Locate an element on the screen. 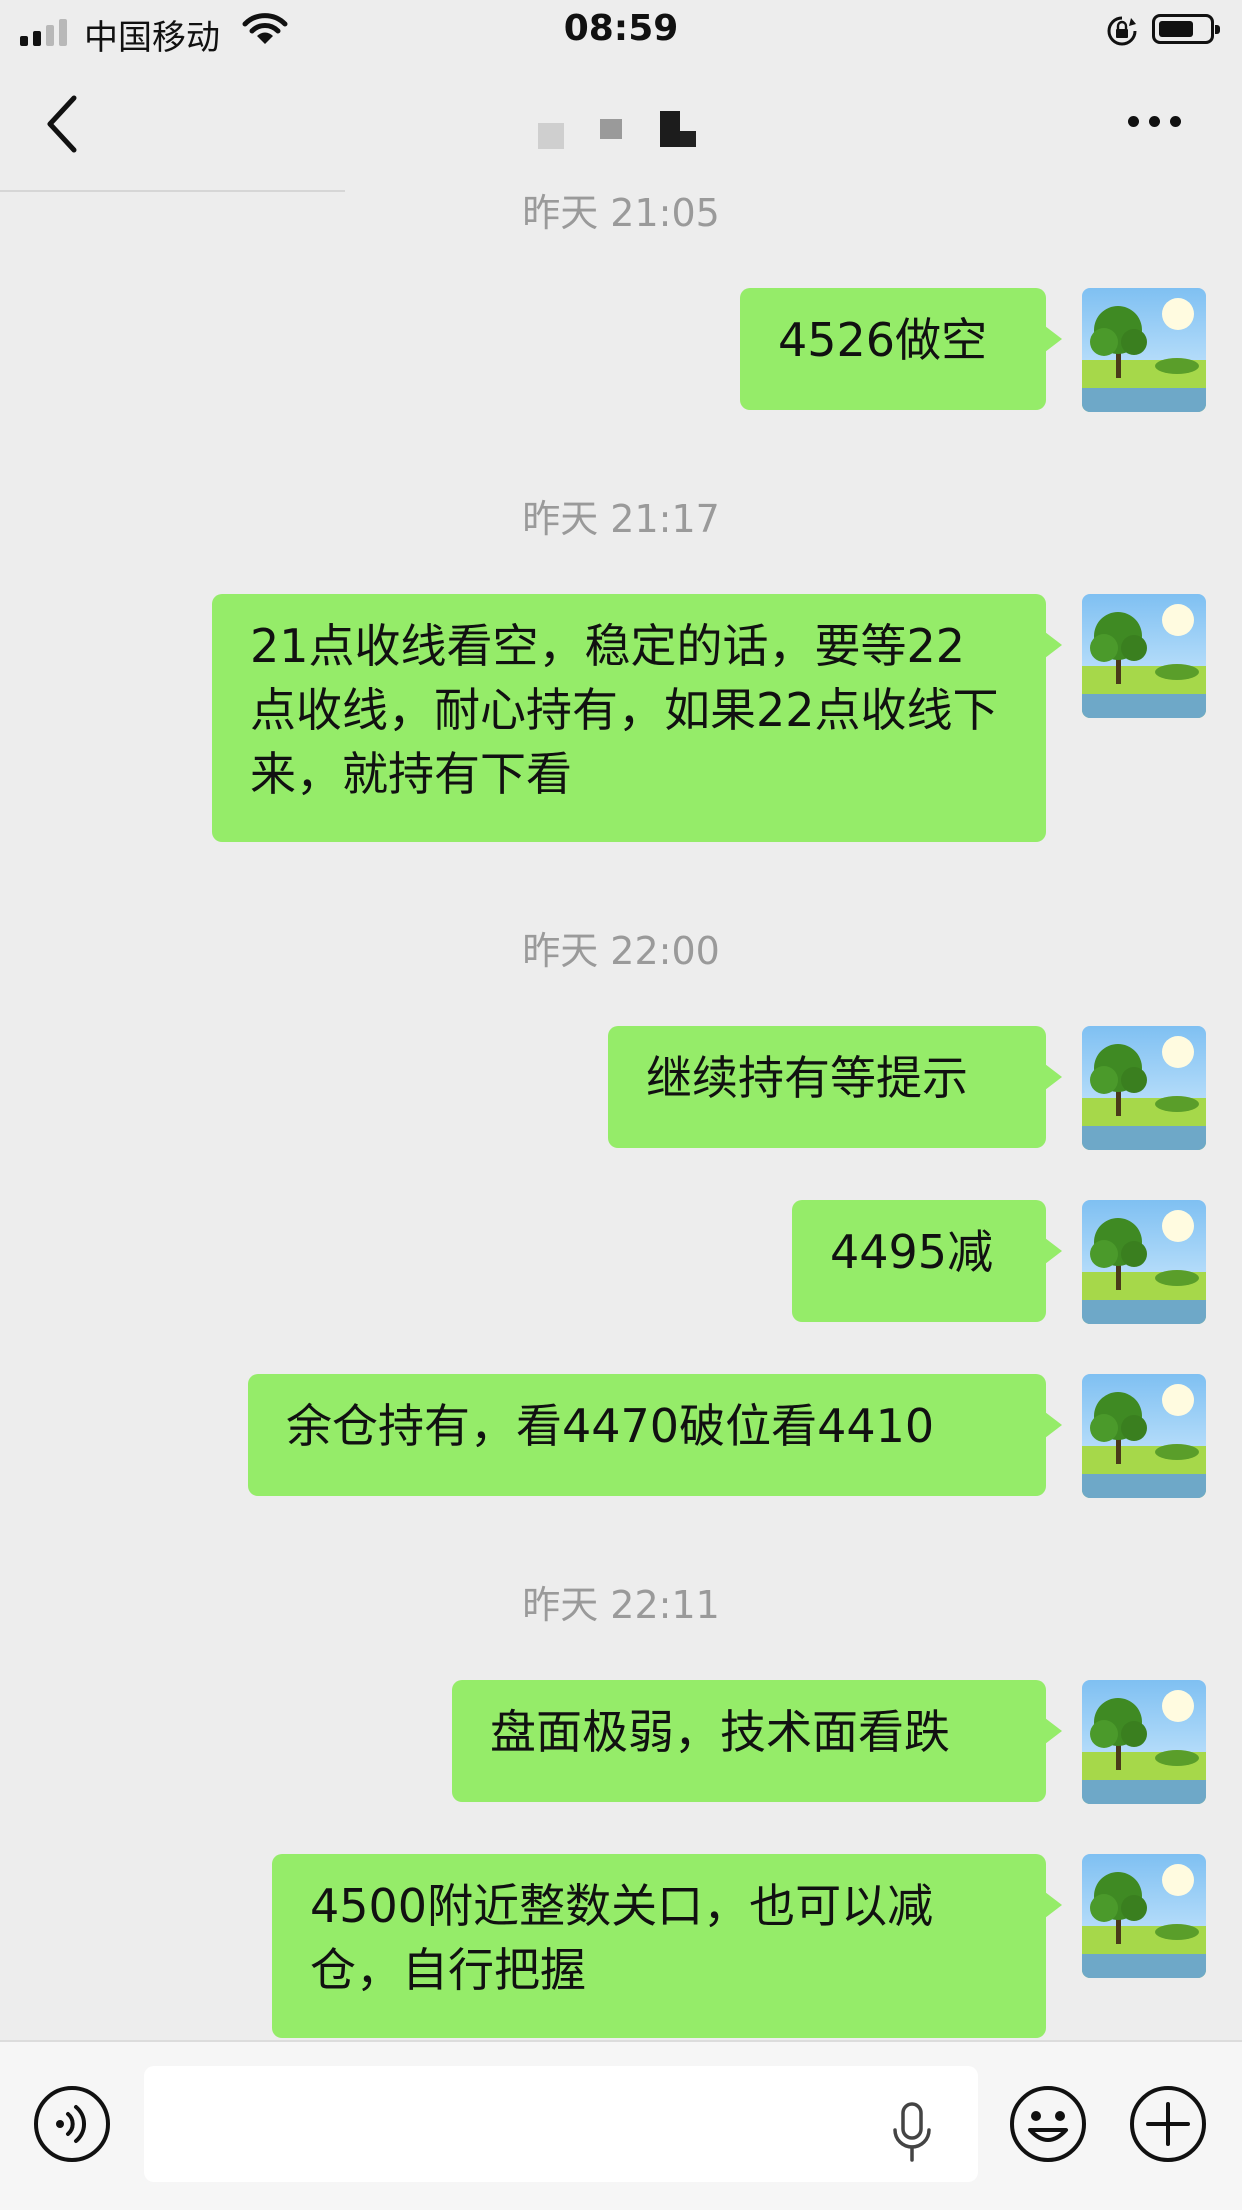 The height and width of the screenshot is (2210, 1242). message-bubble: 4500附近整数关口，也可以减仓，自行把握 is located at coordinates (667, 1946).